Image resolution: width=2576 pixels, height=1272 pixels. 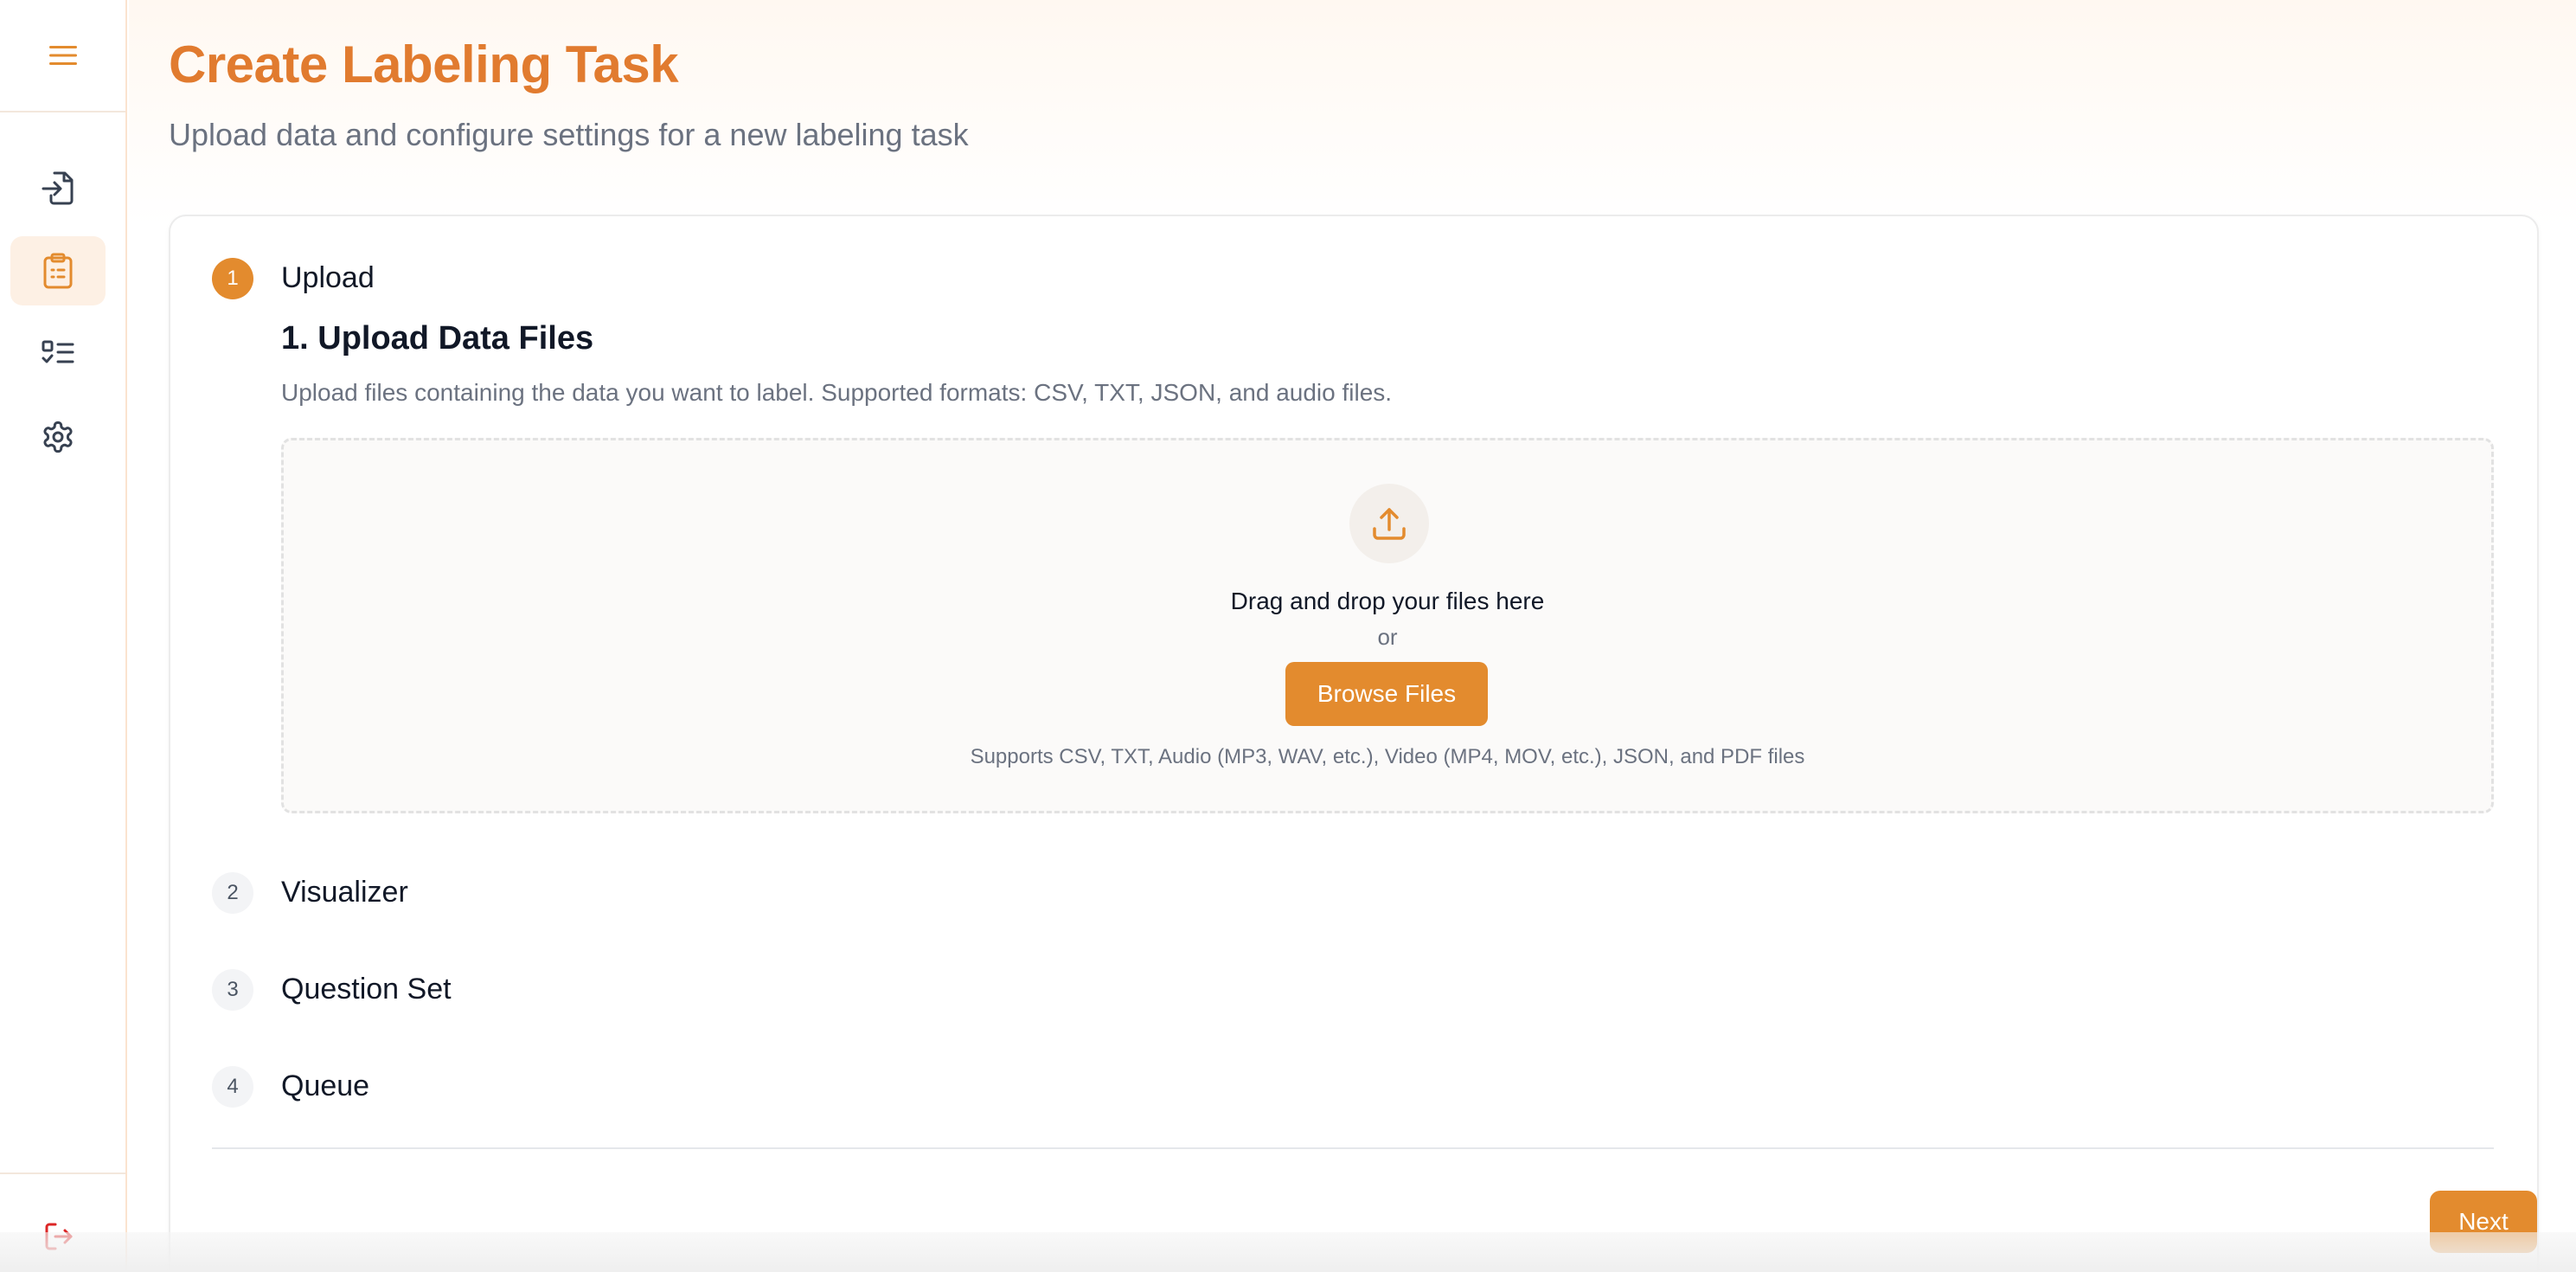 I want to click on clipboard-icon, so click(x=58, y=271).